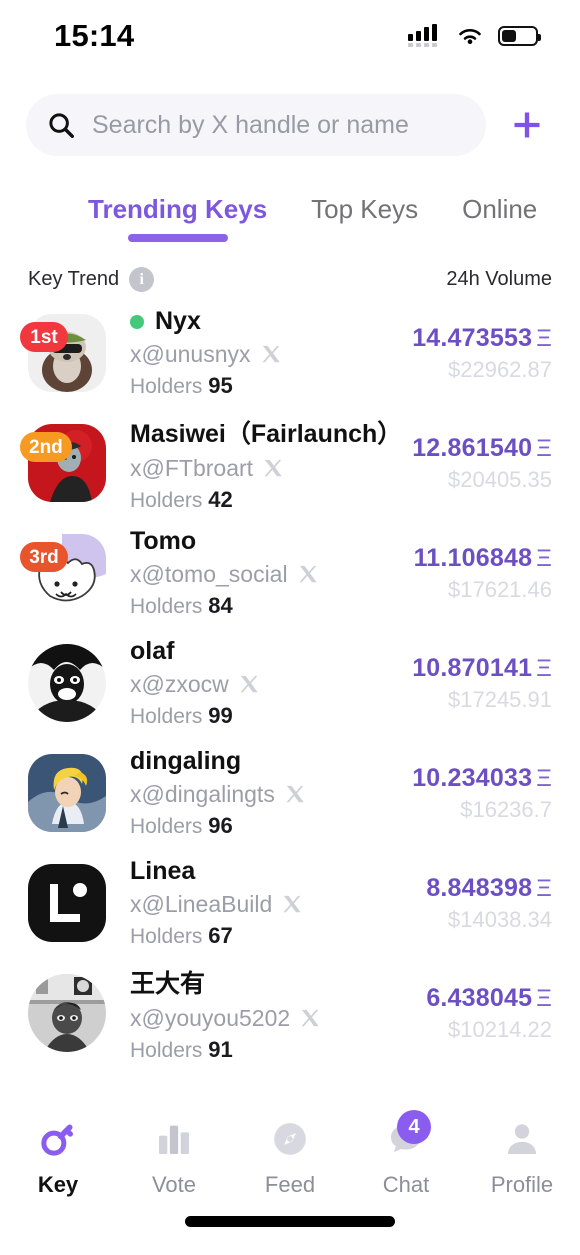  Describe the element at coordinates (174, 1139) in the screenshot. I see `bar-chart-icon` at that location.